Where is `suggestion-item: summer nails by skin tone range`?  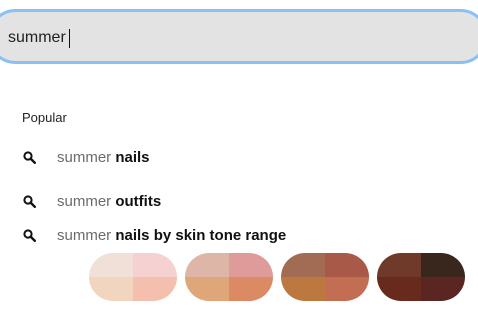
suggestion-item: summer nails by skin tone range is located at coordinates (154, 235).